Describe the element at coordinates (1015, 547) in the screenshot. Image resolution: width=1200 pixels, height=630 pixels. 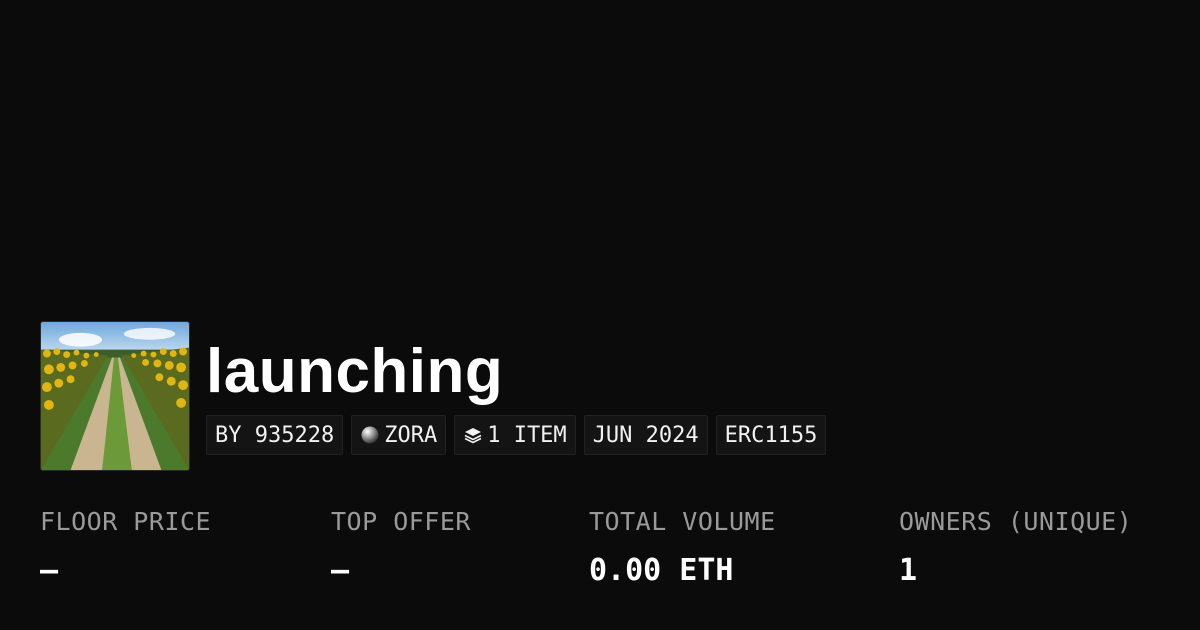
I see `owners-stat: OWNERS (UNIQUE) 1` at that location.